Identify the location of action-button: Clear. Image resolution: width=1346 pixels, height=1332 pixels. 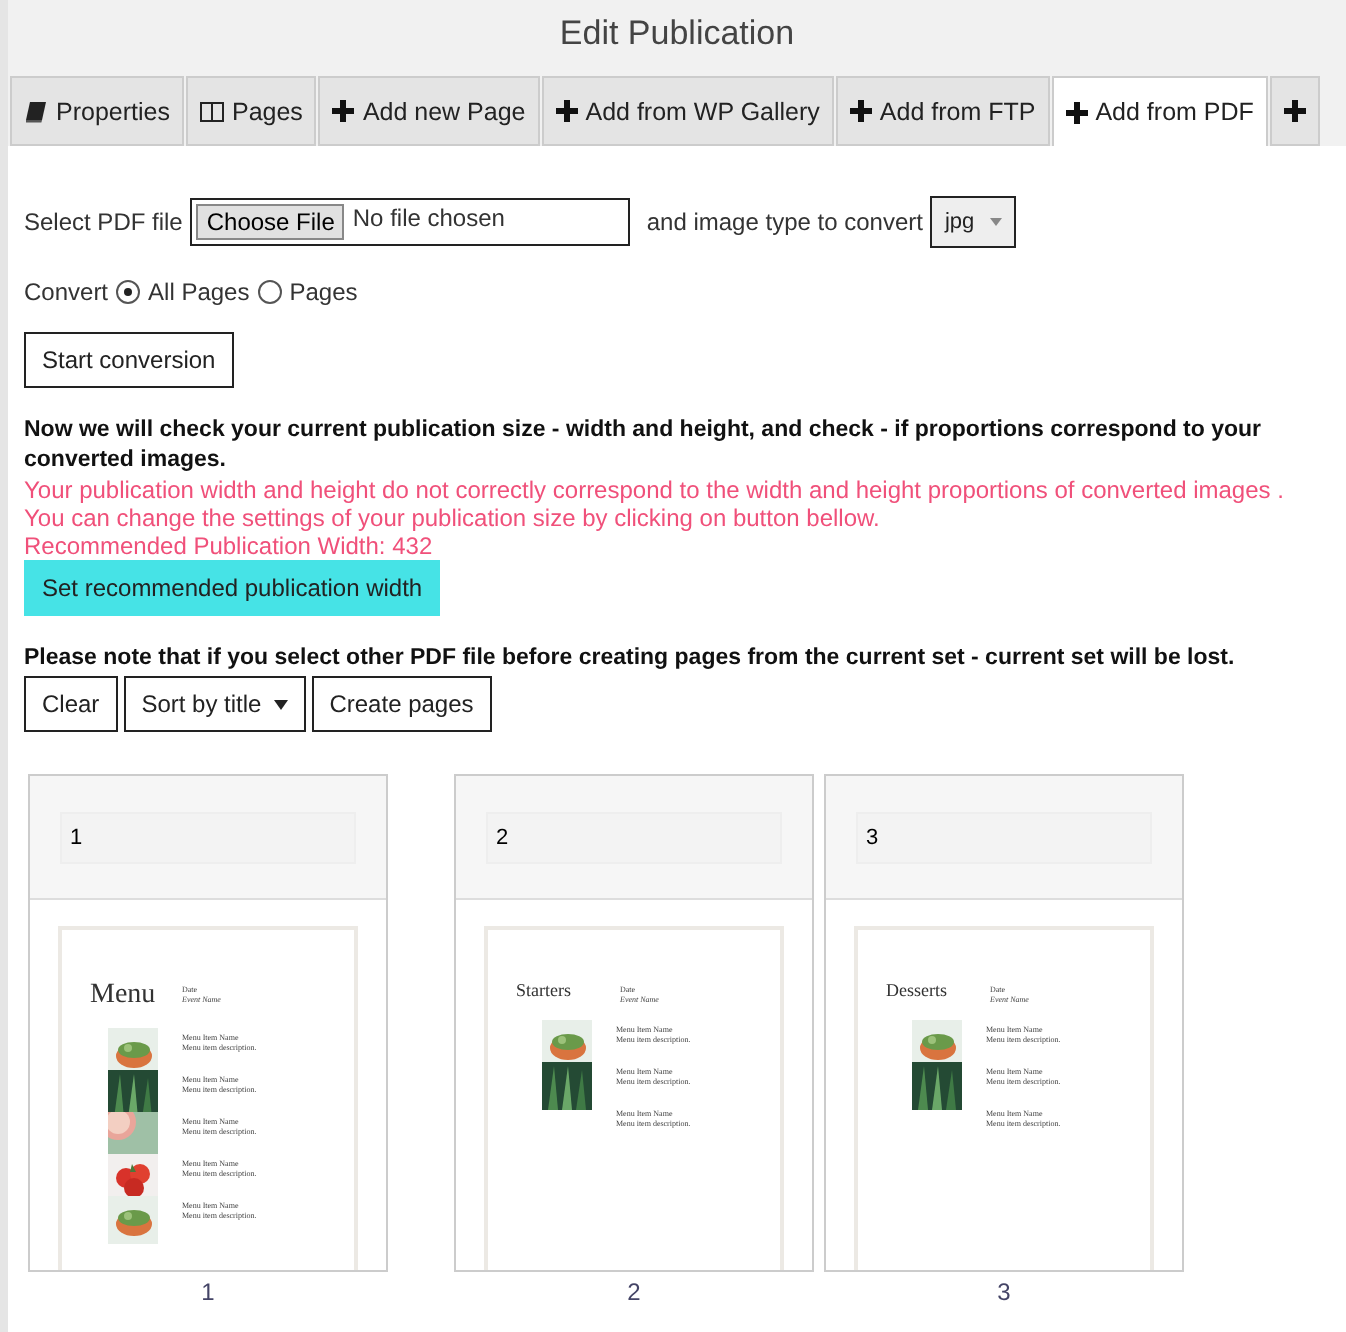
(71, 704).